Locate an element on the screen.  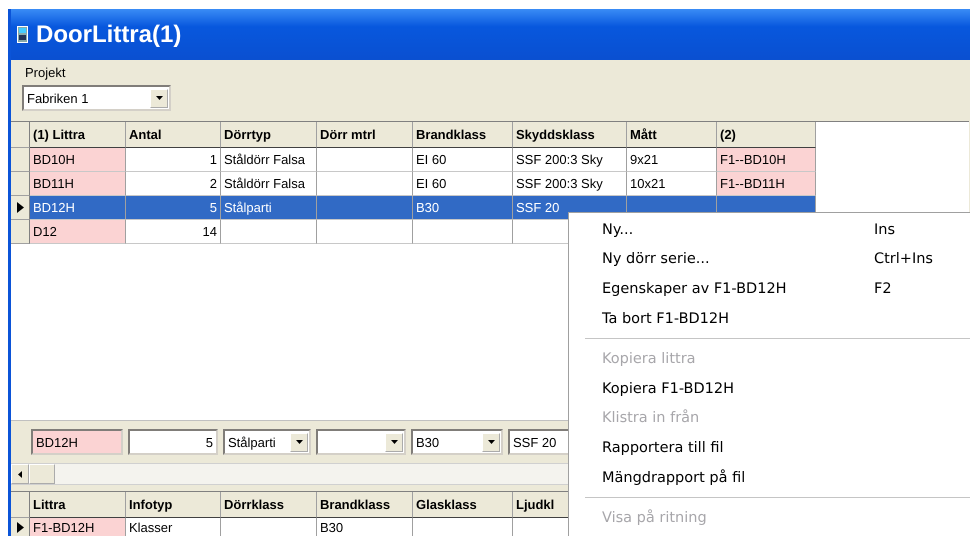
table-cell: D12 is located at coordinates (78, 232).